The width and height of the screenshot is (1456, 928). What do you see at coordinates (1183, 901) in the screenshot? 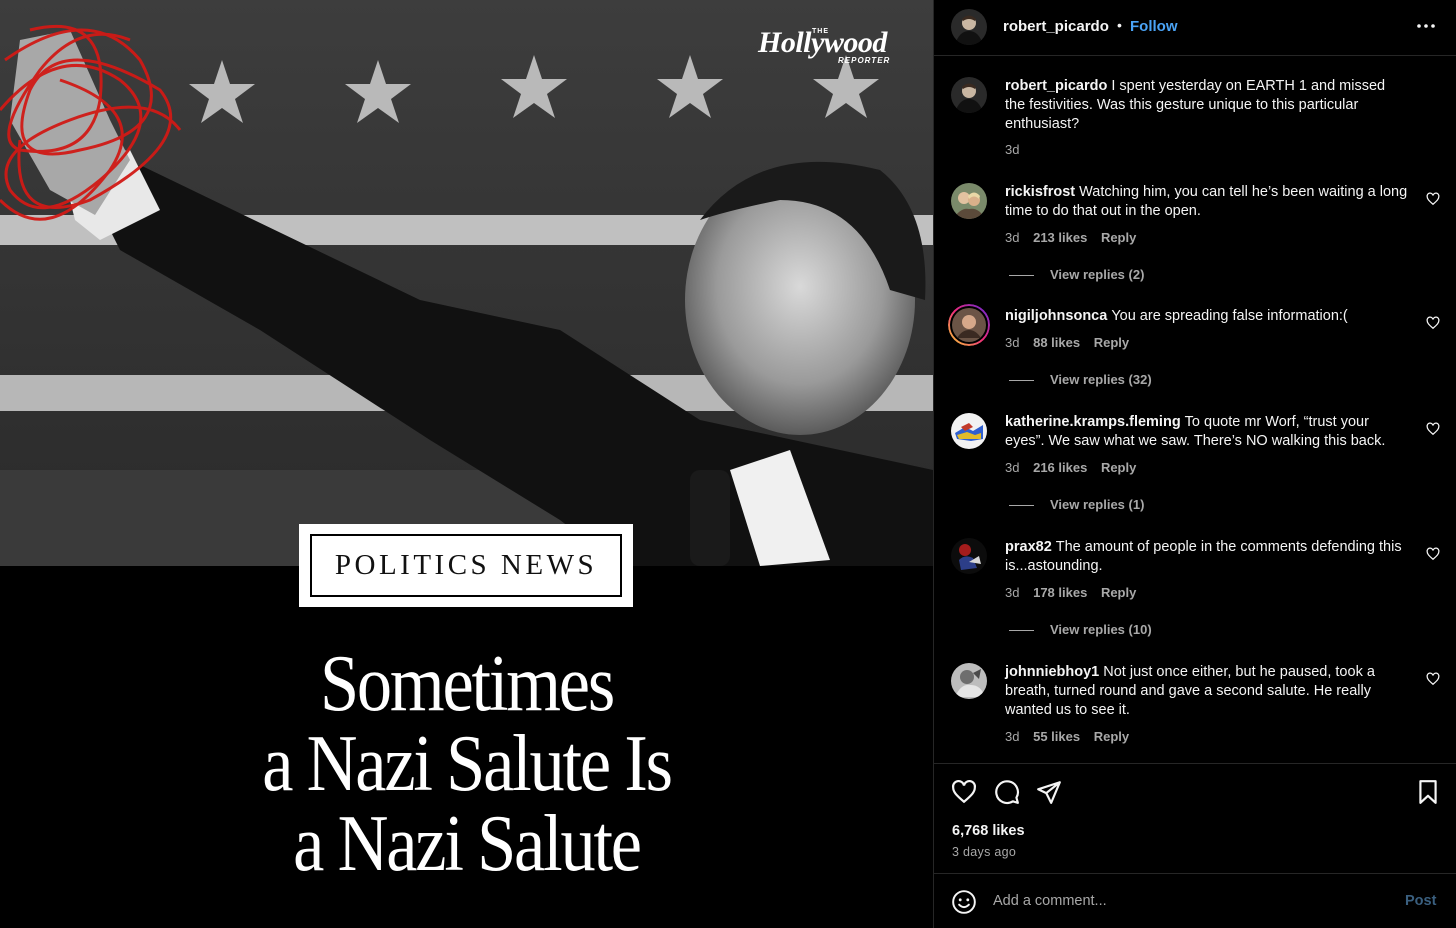
I see `comment-input` at bounding box center [1183, 901].